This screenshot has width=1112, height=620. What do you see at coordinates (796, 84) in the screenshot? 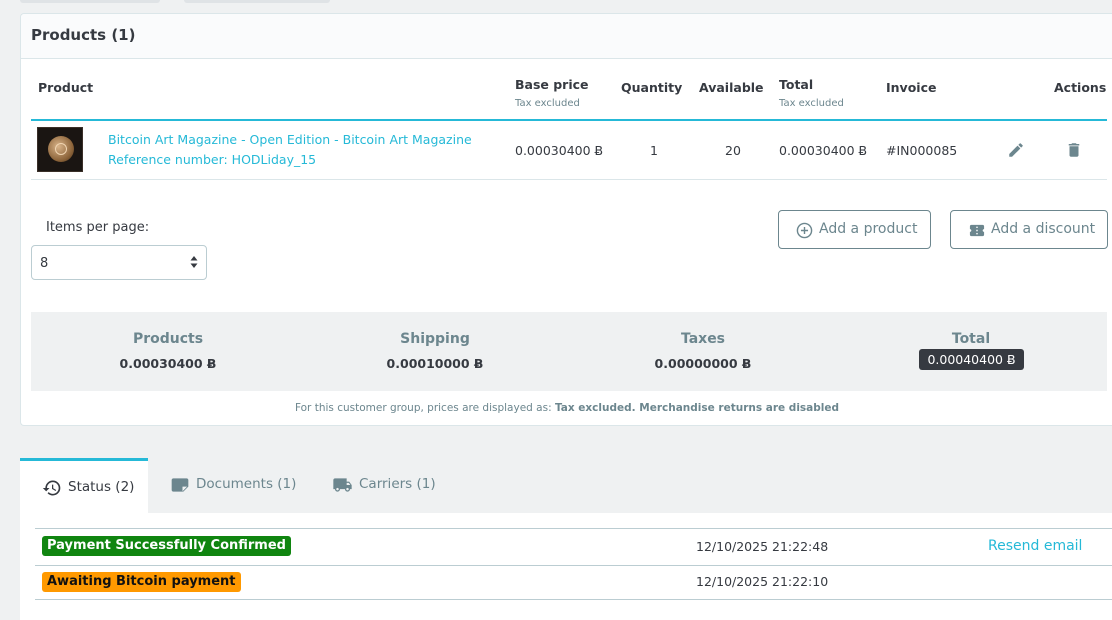
I see `column-header-total: Total` at bounding box center [796, 84].